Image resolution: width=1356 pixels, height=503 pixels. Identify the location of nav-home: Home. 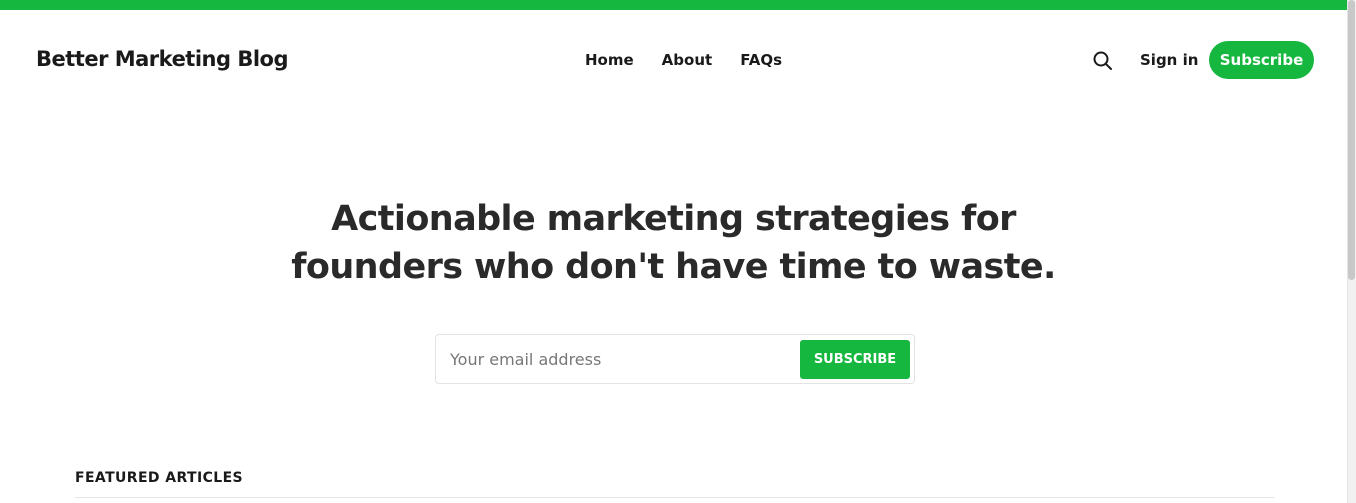
(609, 60).